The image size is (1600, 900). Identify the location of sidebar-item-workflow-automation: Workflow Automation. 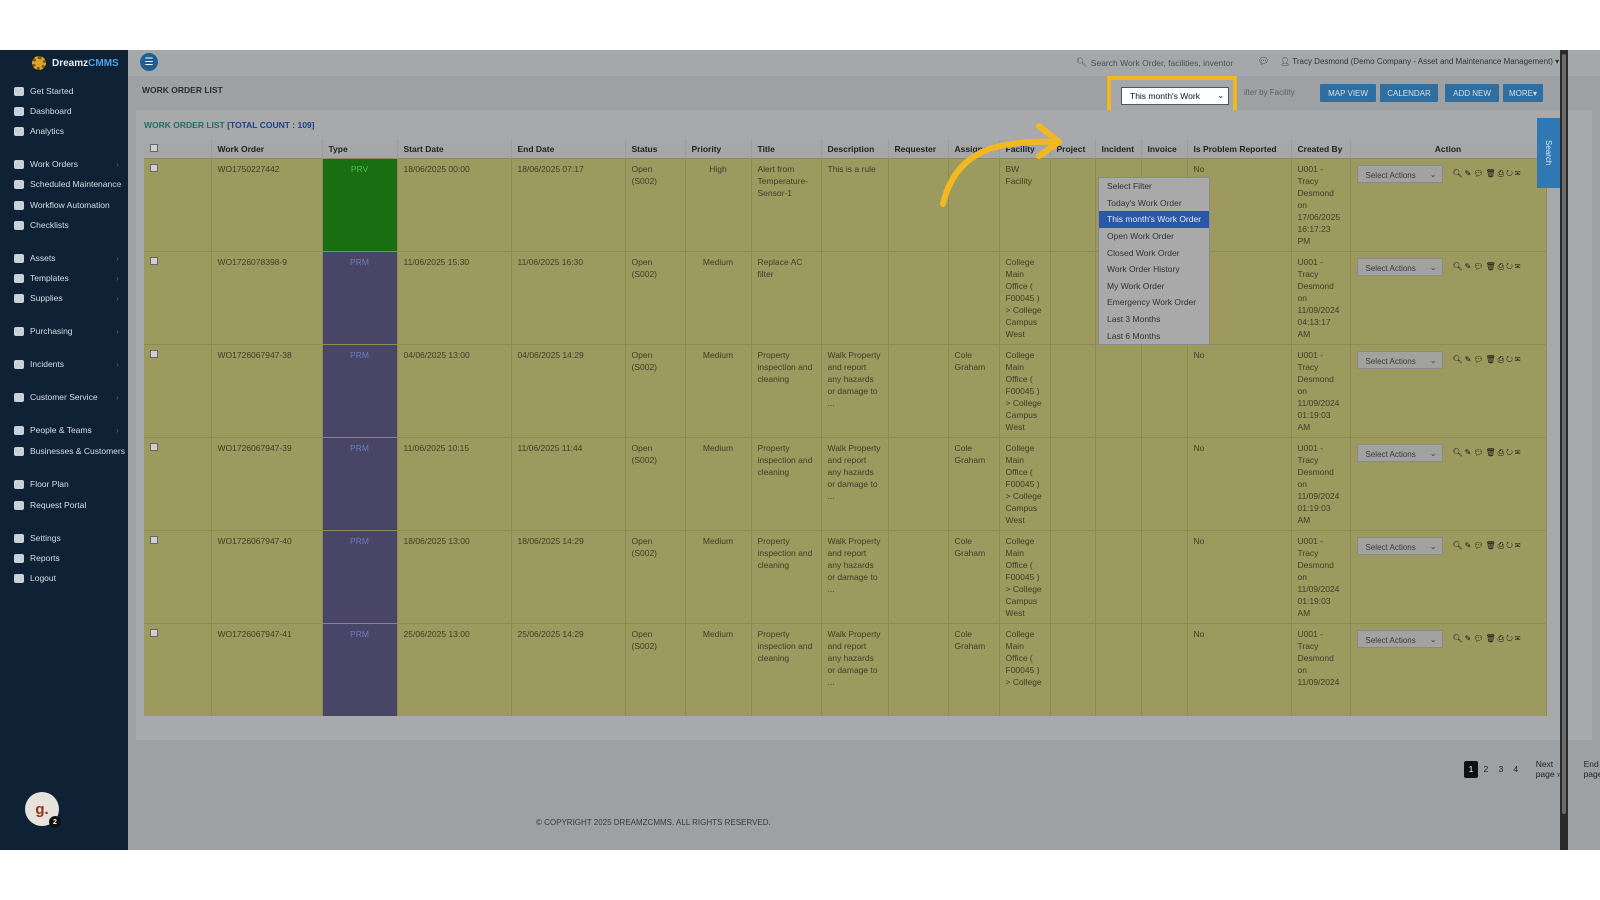
(62, 205).